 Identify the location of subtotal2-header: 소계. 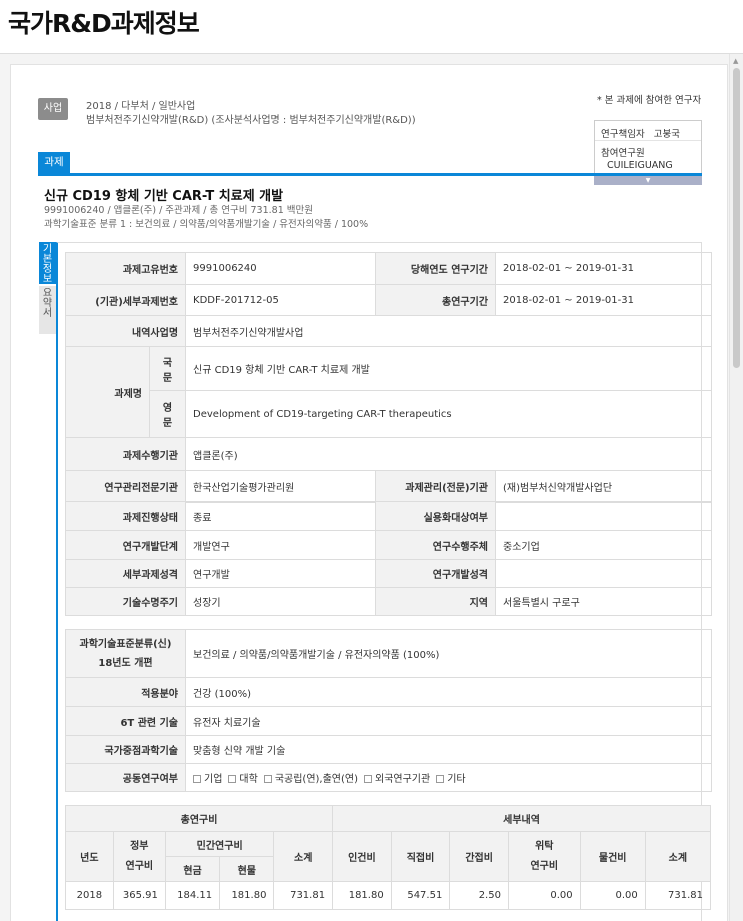
(678, 856).